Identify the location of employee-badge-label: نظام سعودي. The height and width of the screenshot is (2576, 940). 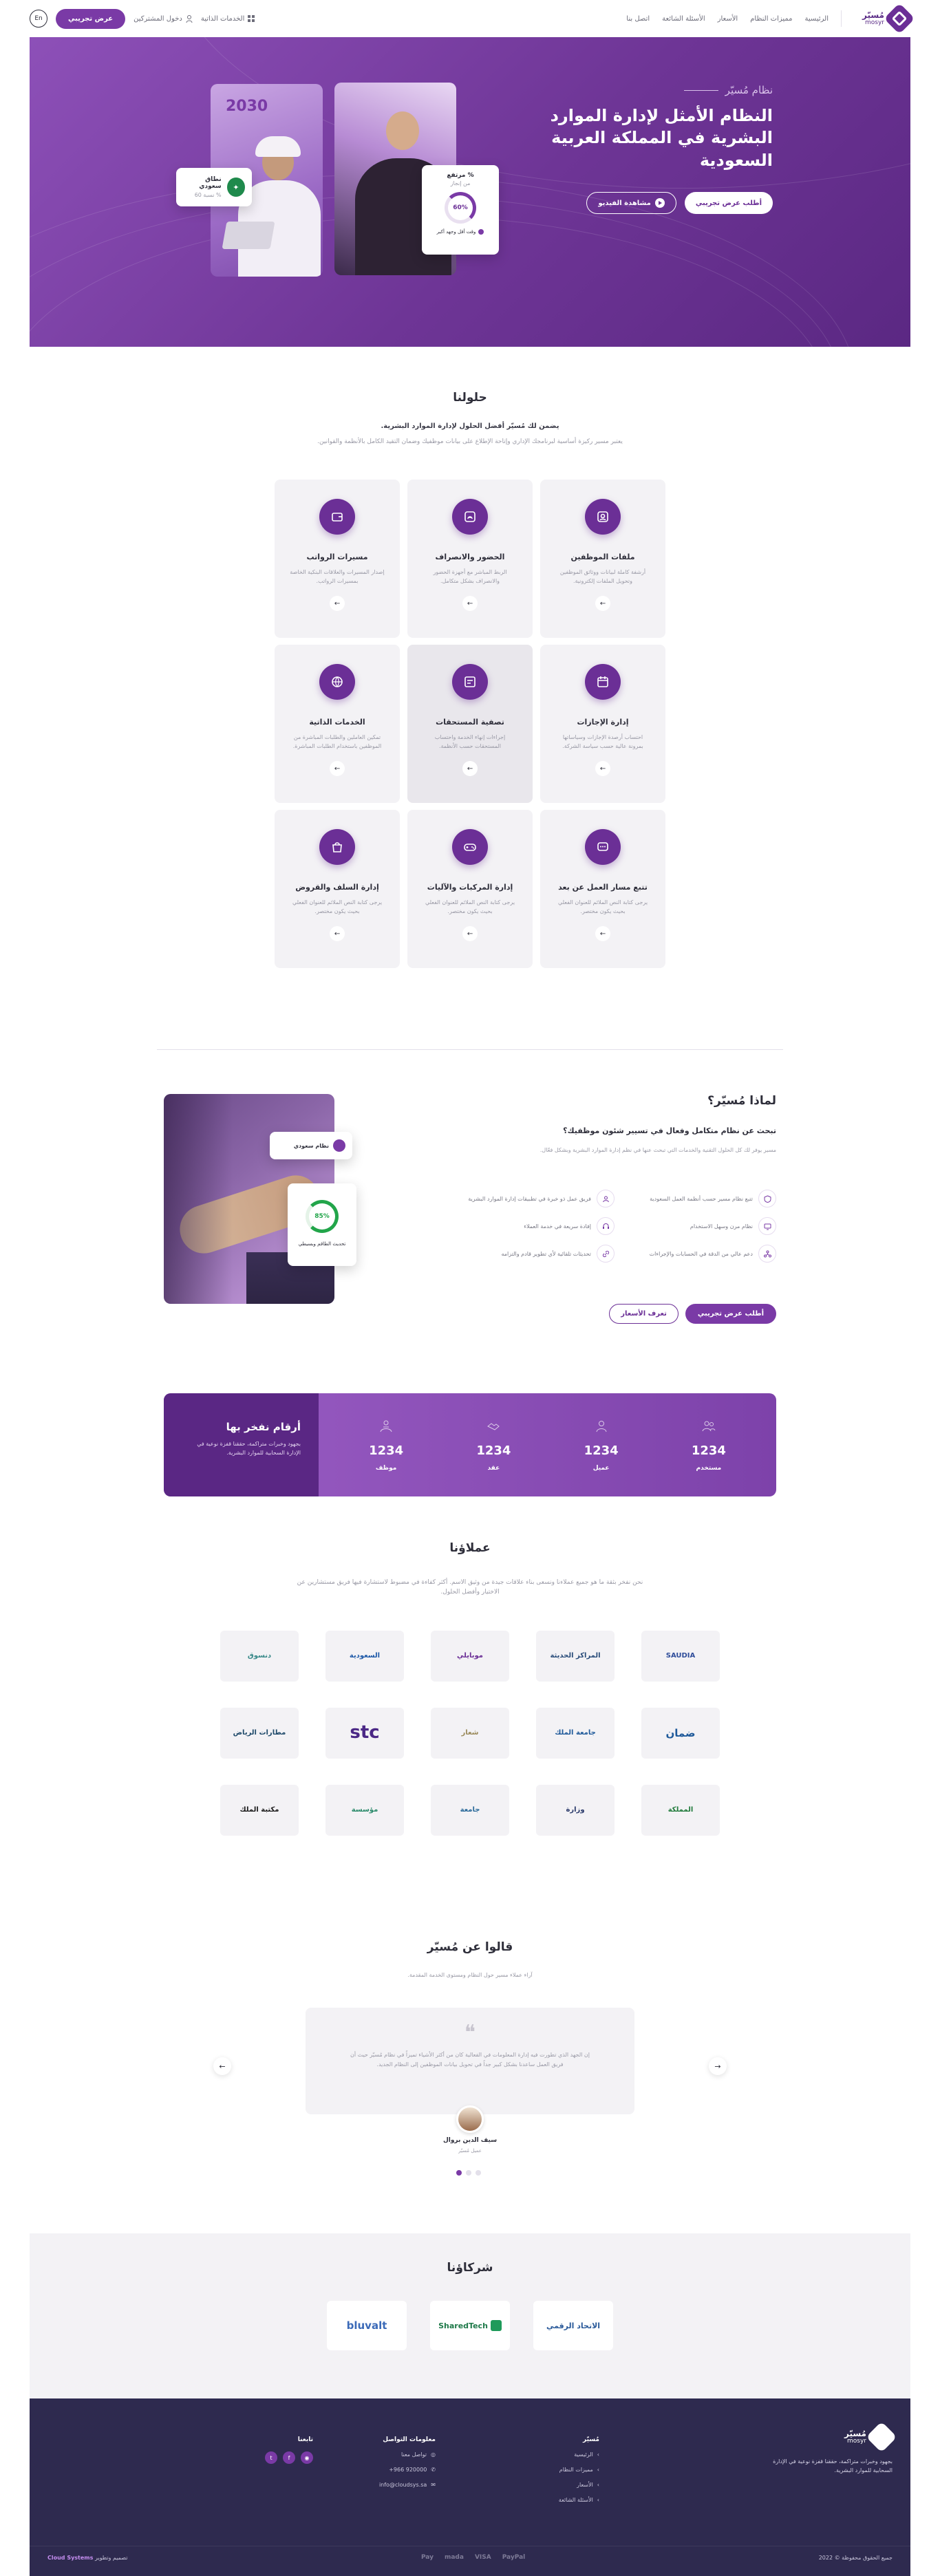
(311, 1145).